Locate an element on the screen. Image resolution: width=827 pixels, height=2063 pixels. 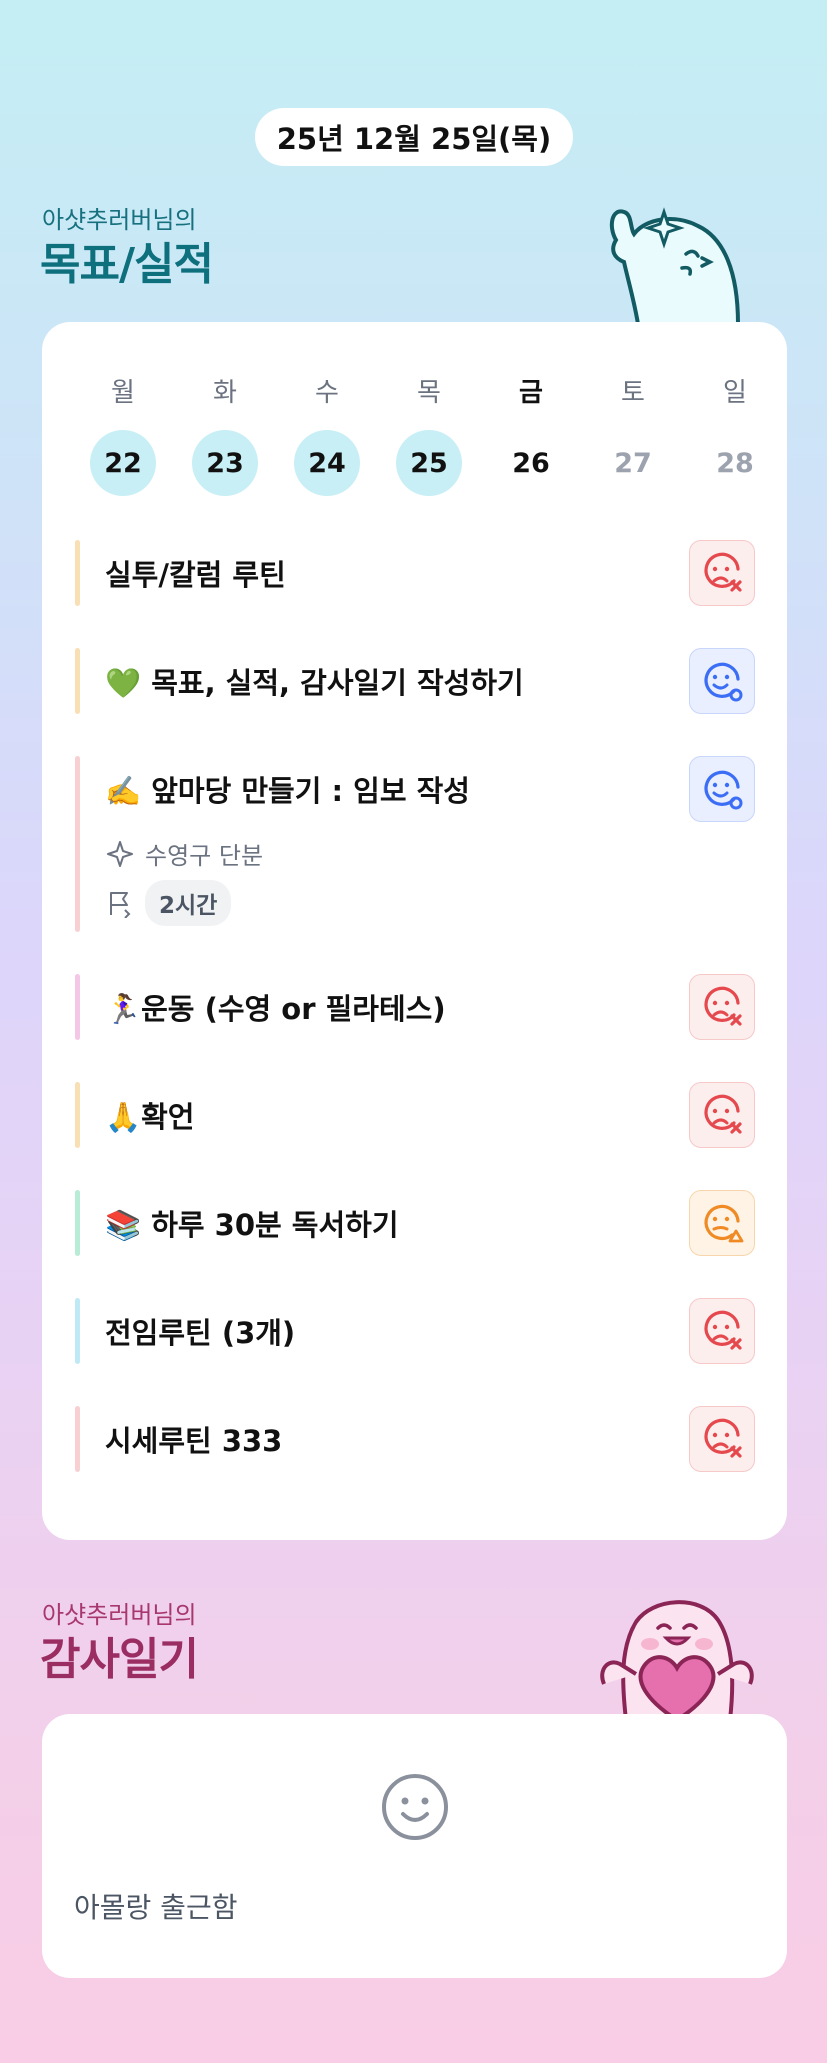
goal-item: 💚 목표, 실적, 감사일기 작성하기 is located at coordinates (415, 681).